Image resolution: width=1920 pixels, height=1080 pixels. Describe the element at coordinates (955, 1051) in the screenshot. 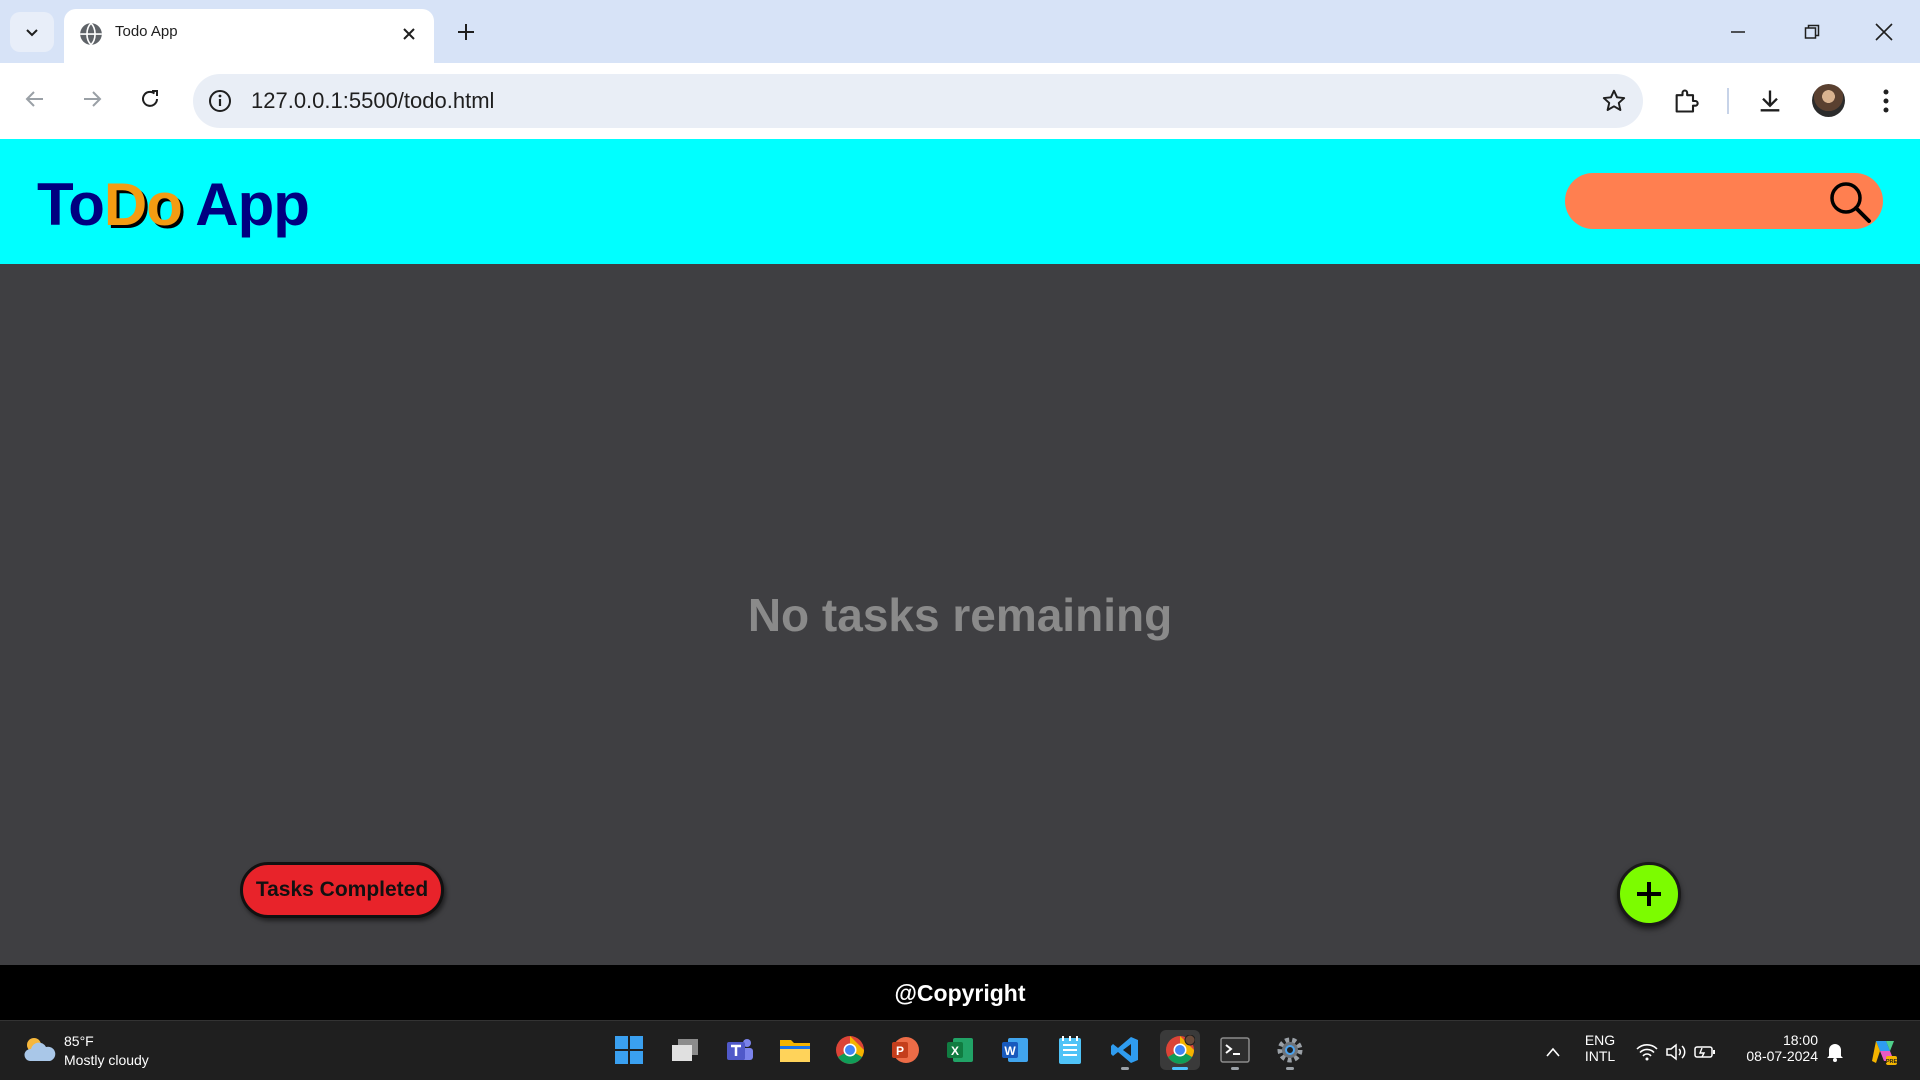

I see `svg-text: X` at that location.